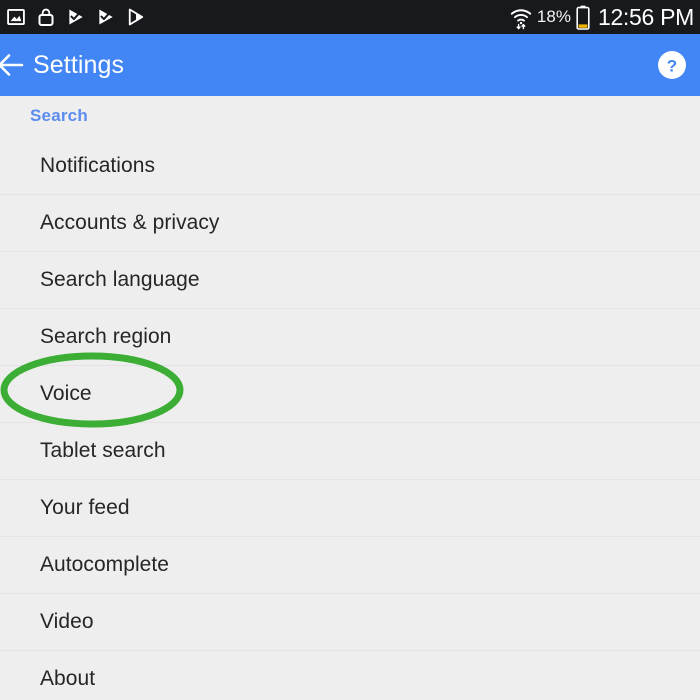  What do you see at coordinates (120, 279) in the screenshot?
I see `list-item-label: Search language` at bounding box center [120, 279].